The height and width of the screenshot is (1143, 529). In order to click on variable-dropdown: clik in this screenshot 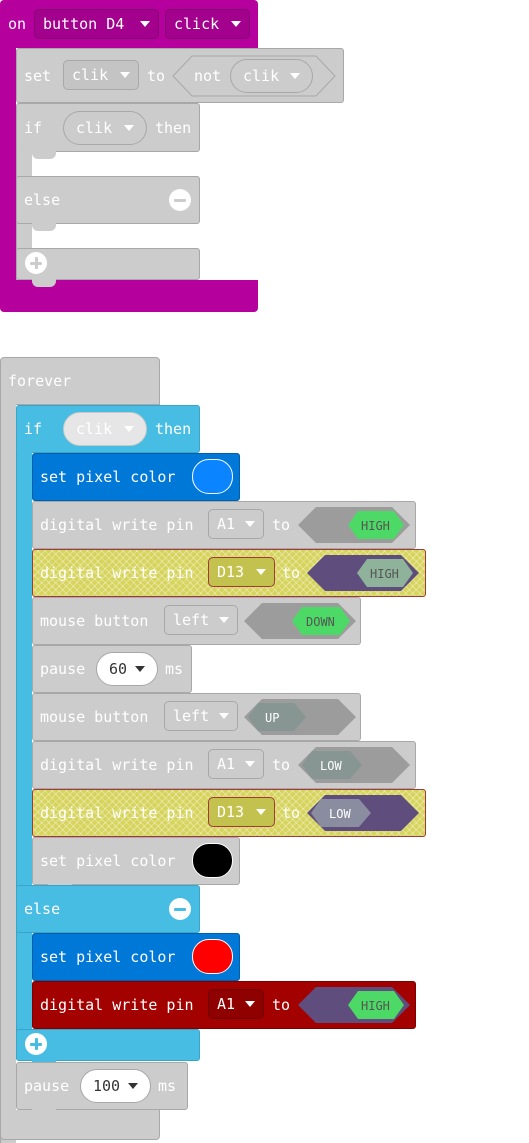, I will do `click(101, 75)`.